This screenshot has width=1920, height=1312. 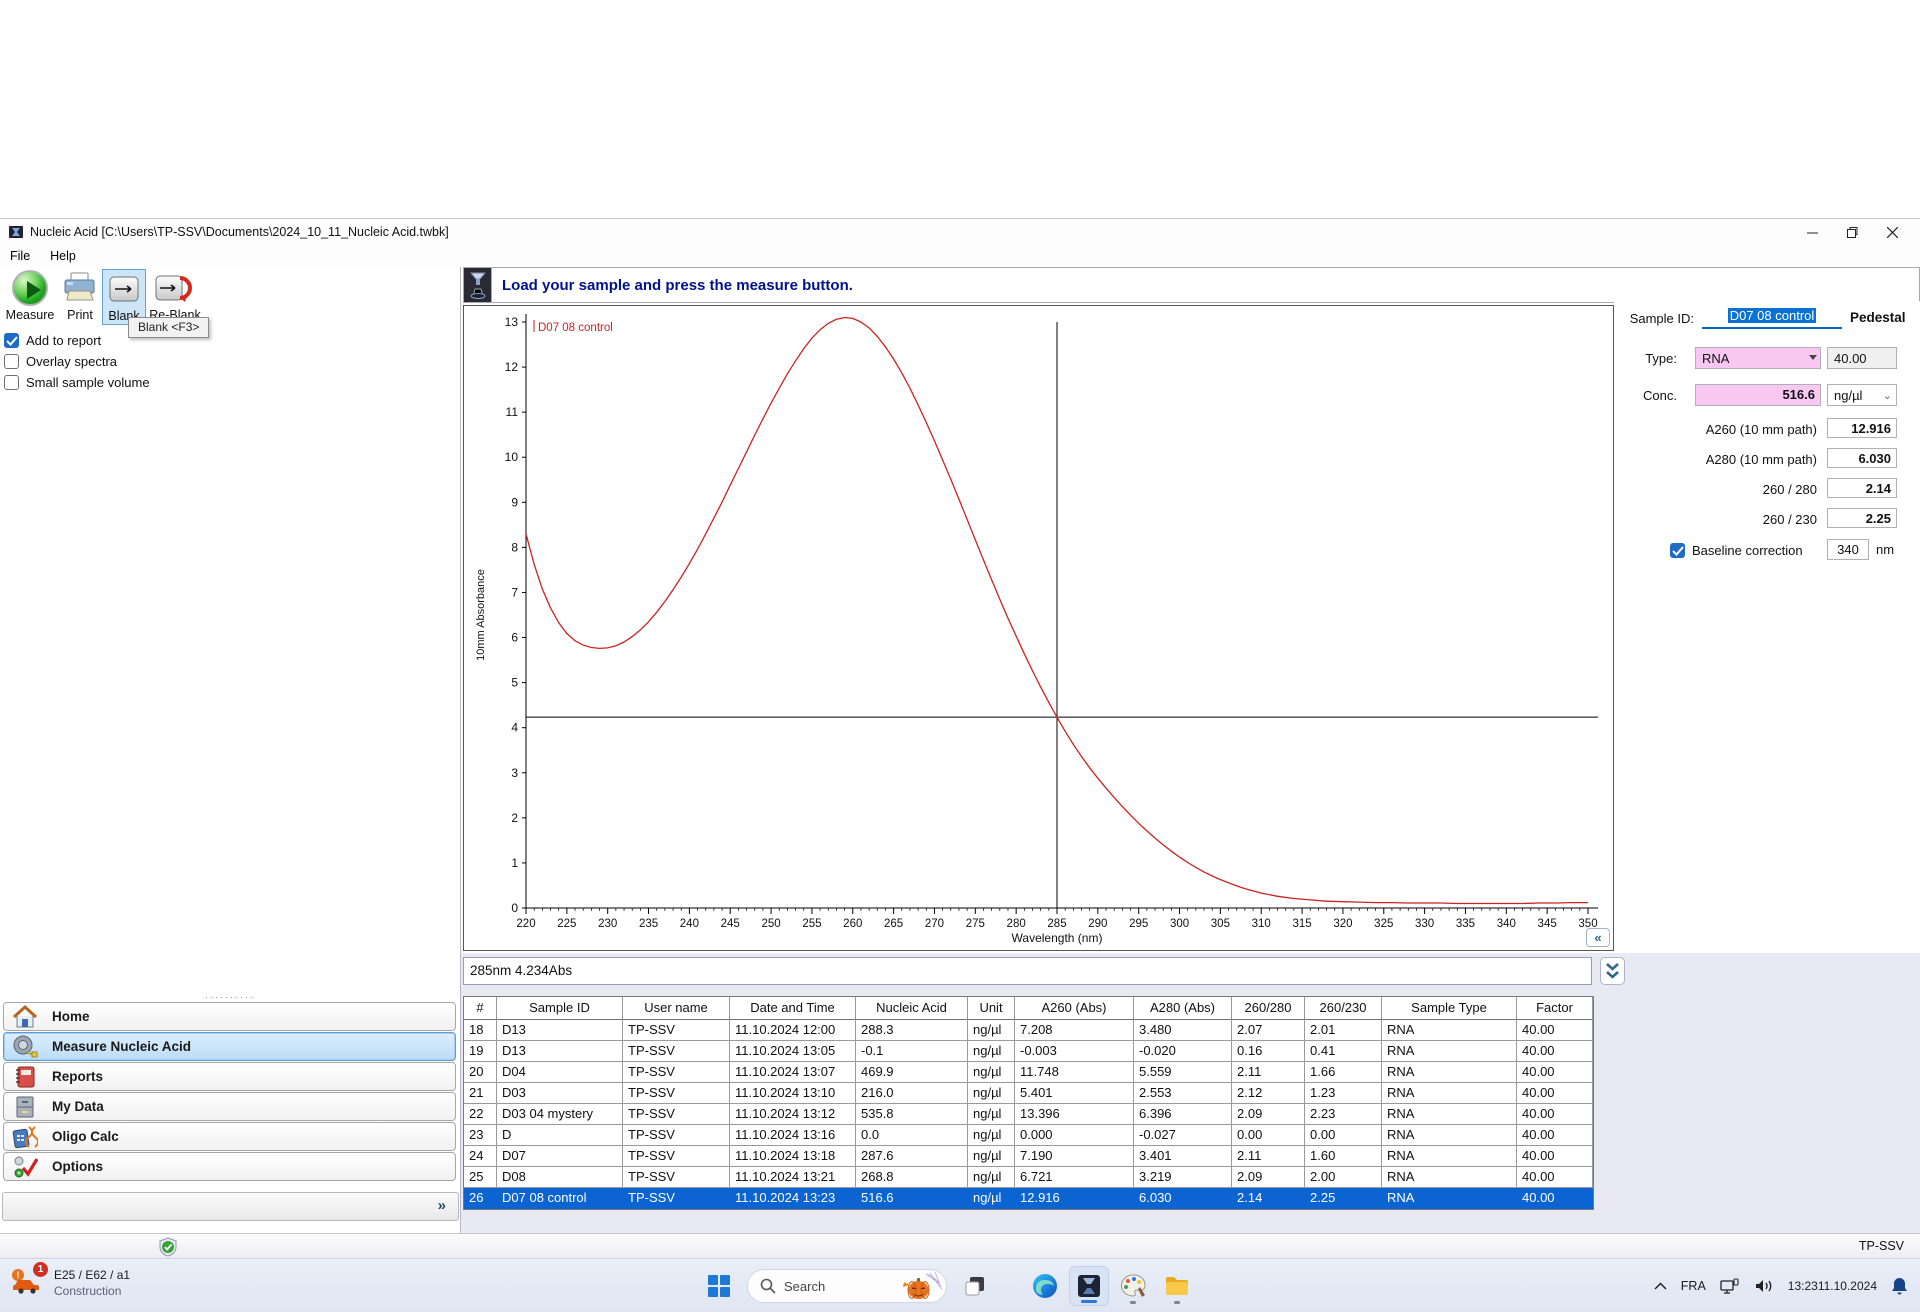 I want to click on sidebar-item-my-data: My Data, so click(x=229, y=1106).